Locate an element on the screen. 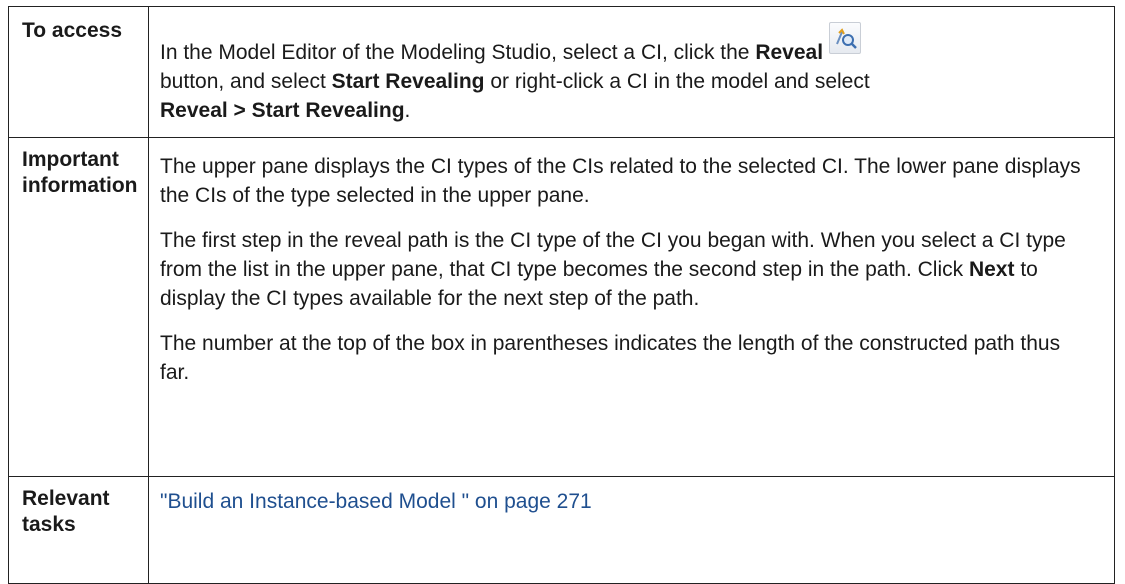 The height and width of the screenshot is (584, 1125). bold-term: Reveal > Start Revealing is located at coordinates (282, 110).